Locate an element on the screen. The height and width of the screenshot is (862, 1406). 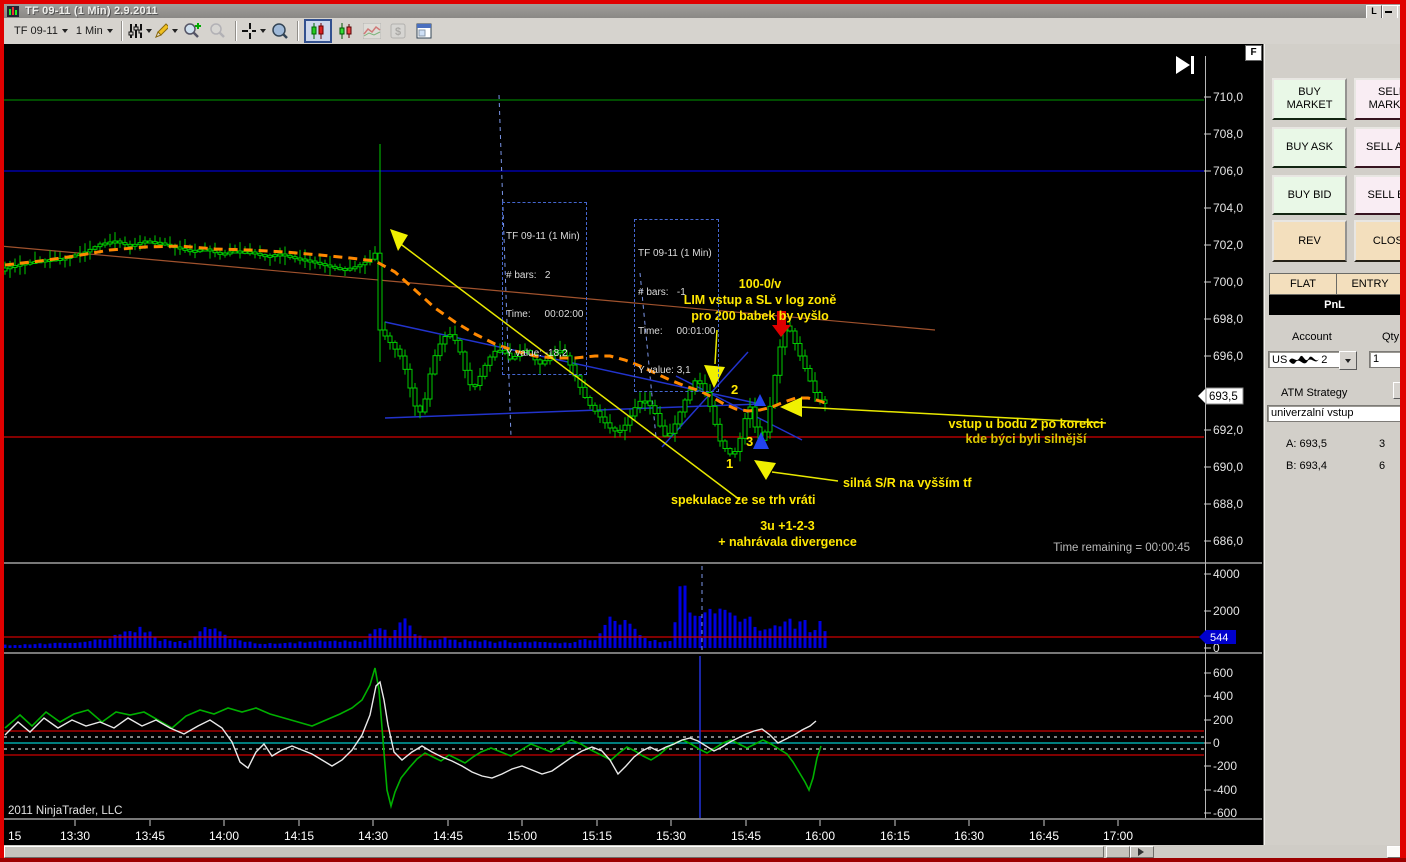
bar-period-button is located at coordinates (140, 31).